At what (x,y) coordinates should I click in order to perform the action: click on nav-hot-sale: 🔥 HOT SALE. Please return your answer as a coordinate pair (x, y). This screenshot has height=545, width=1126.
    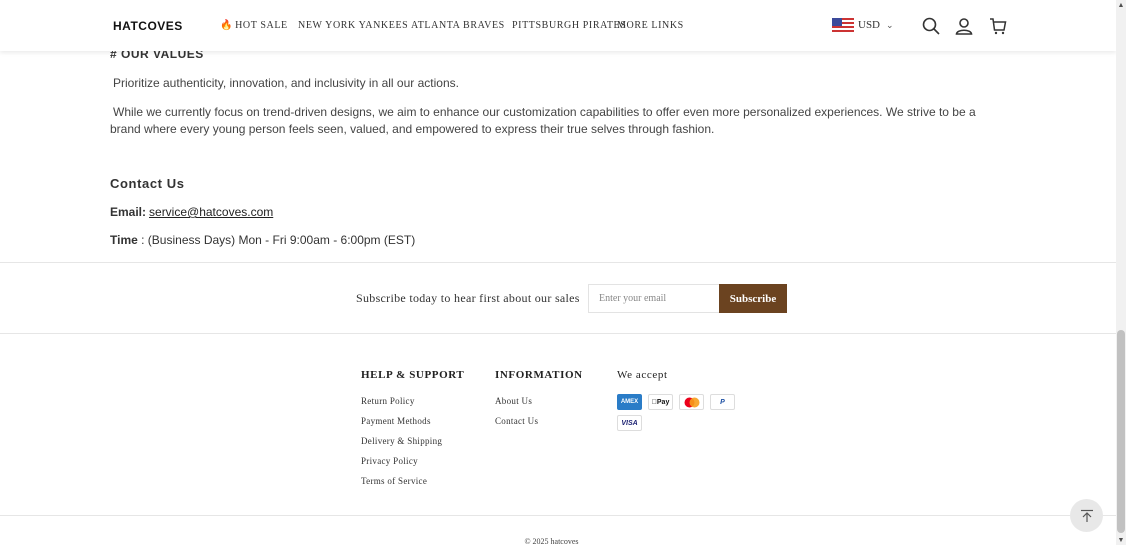
    Looking at the image, I should click on (254, 25).